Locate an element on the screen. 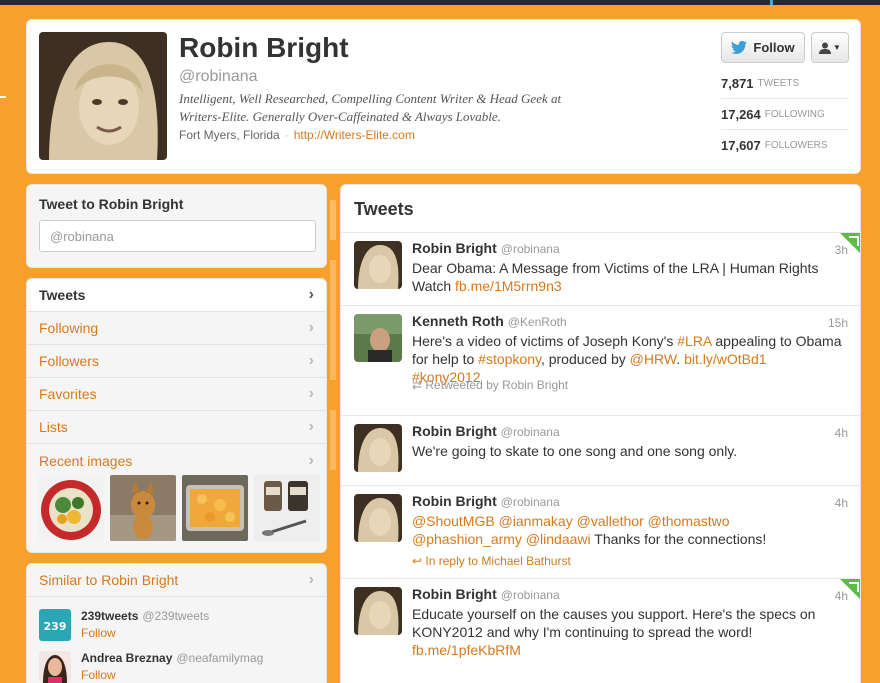 This screenshot has width=880, height=683. nav-favorites: Favorites › is located at coordinates (176, 394).